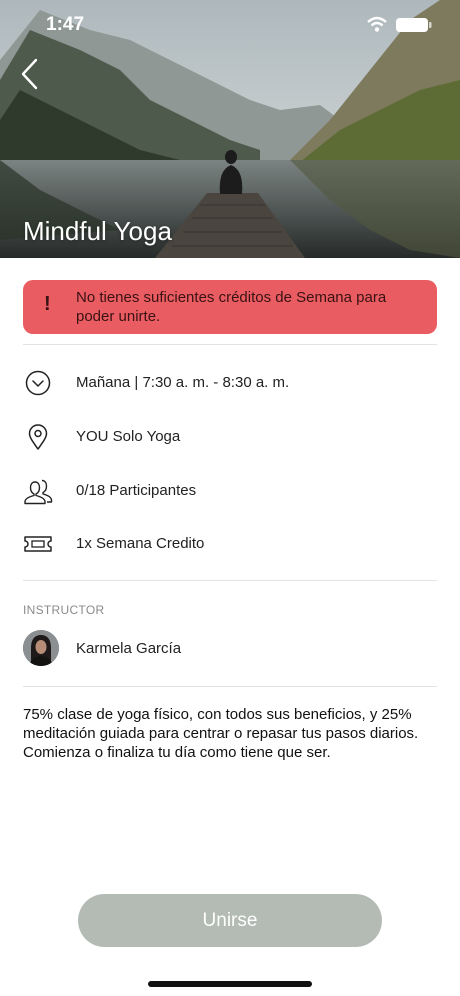  What do you see at coordinates (377, 24) in the screenshot?
I see `wifi-icon` at bounding box center [377, 24].